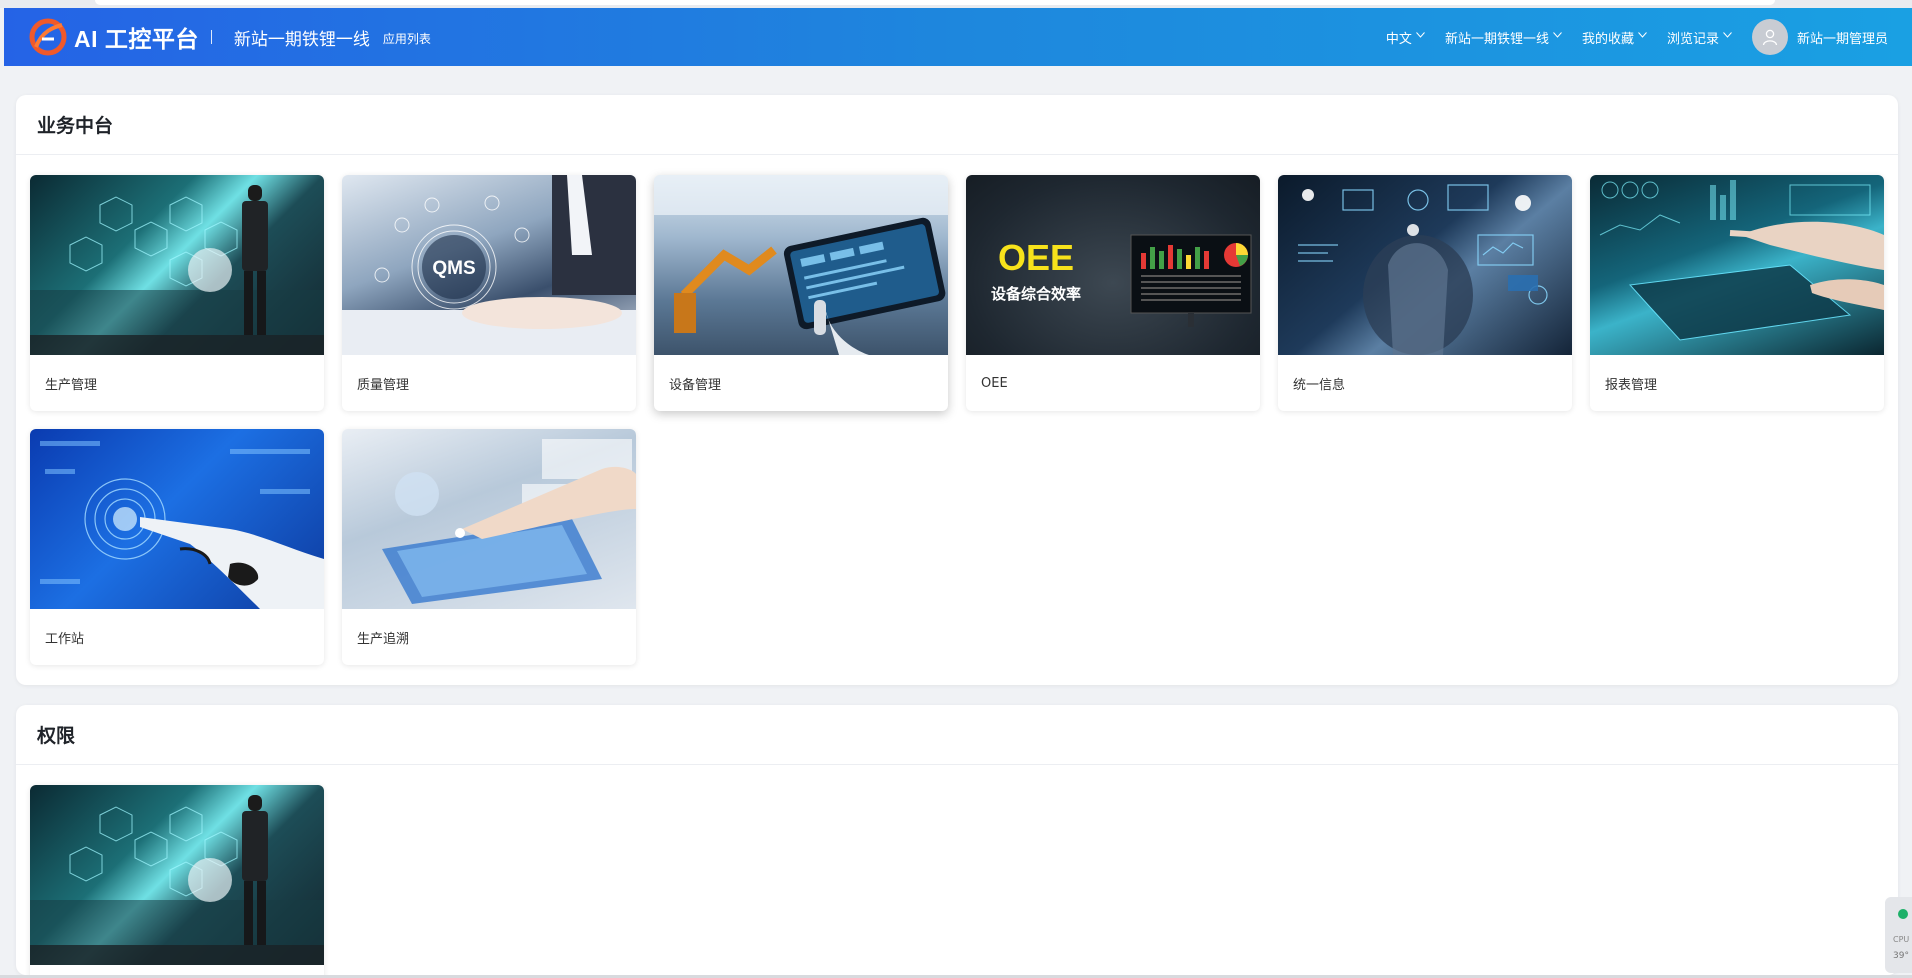 This screenshot has height=978, width=1912. I want to click on data-touch-image, so click(1423, 269).